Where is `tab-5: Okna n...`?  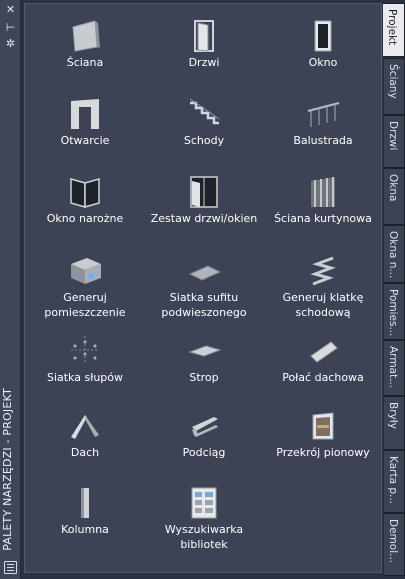 tab-5: Okna n... is located at coordinates (394, 254).